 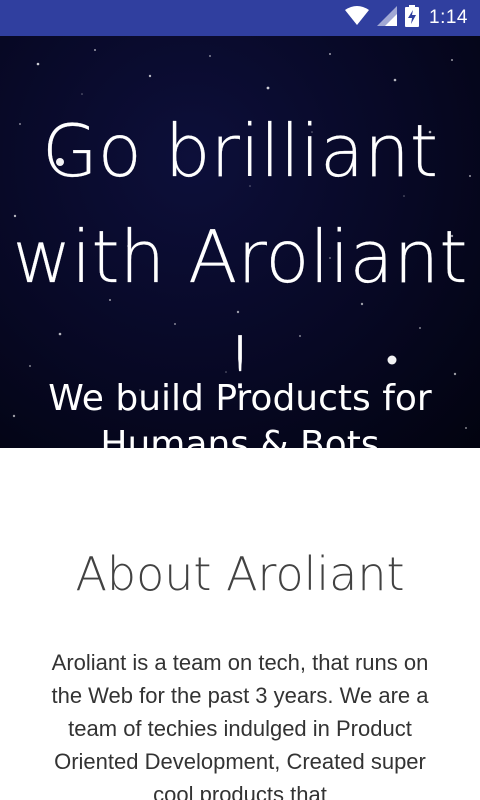 I want to click on signal-icon, so click(x=387, y=18).